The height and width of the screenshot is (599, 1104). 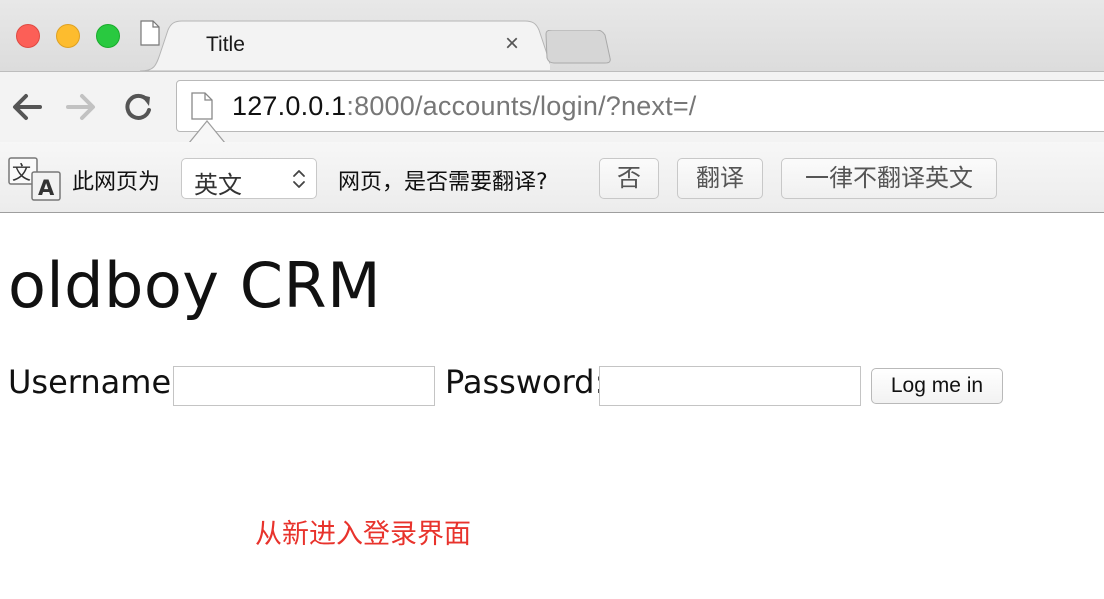 What do you see at coordinates (46, 188) in the screenshot?
I see `svg-text: A` at bounding box center [46, 188].